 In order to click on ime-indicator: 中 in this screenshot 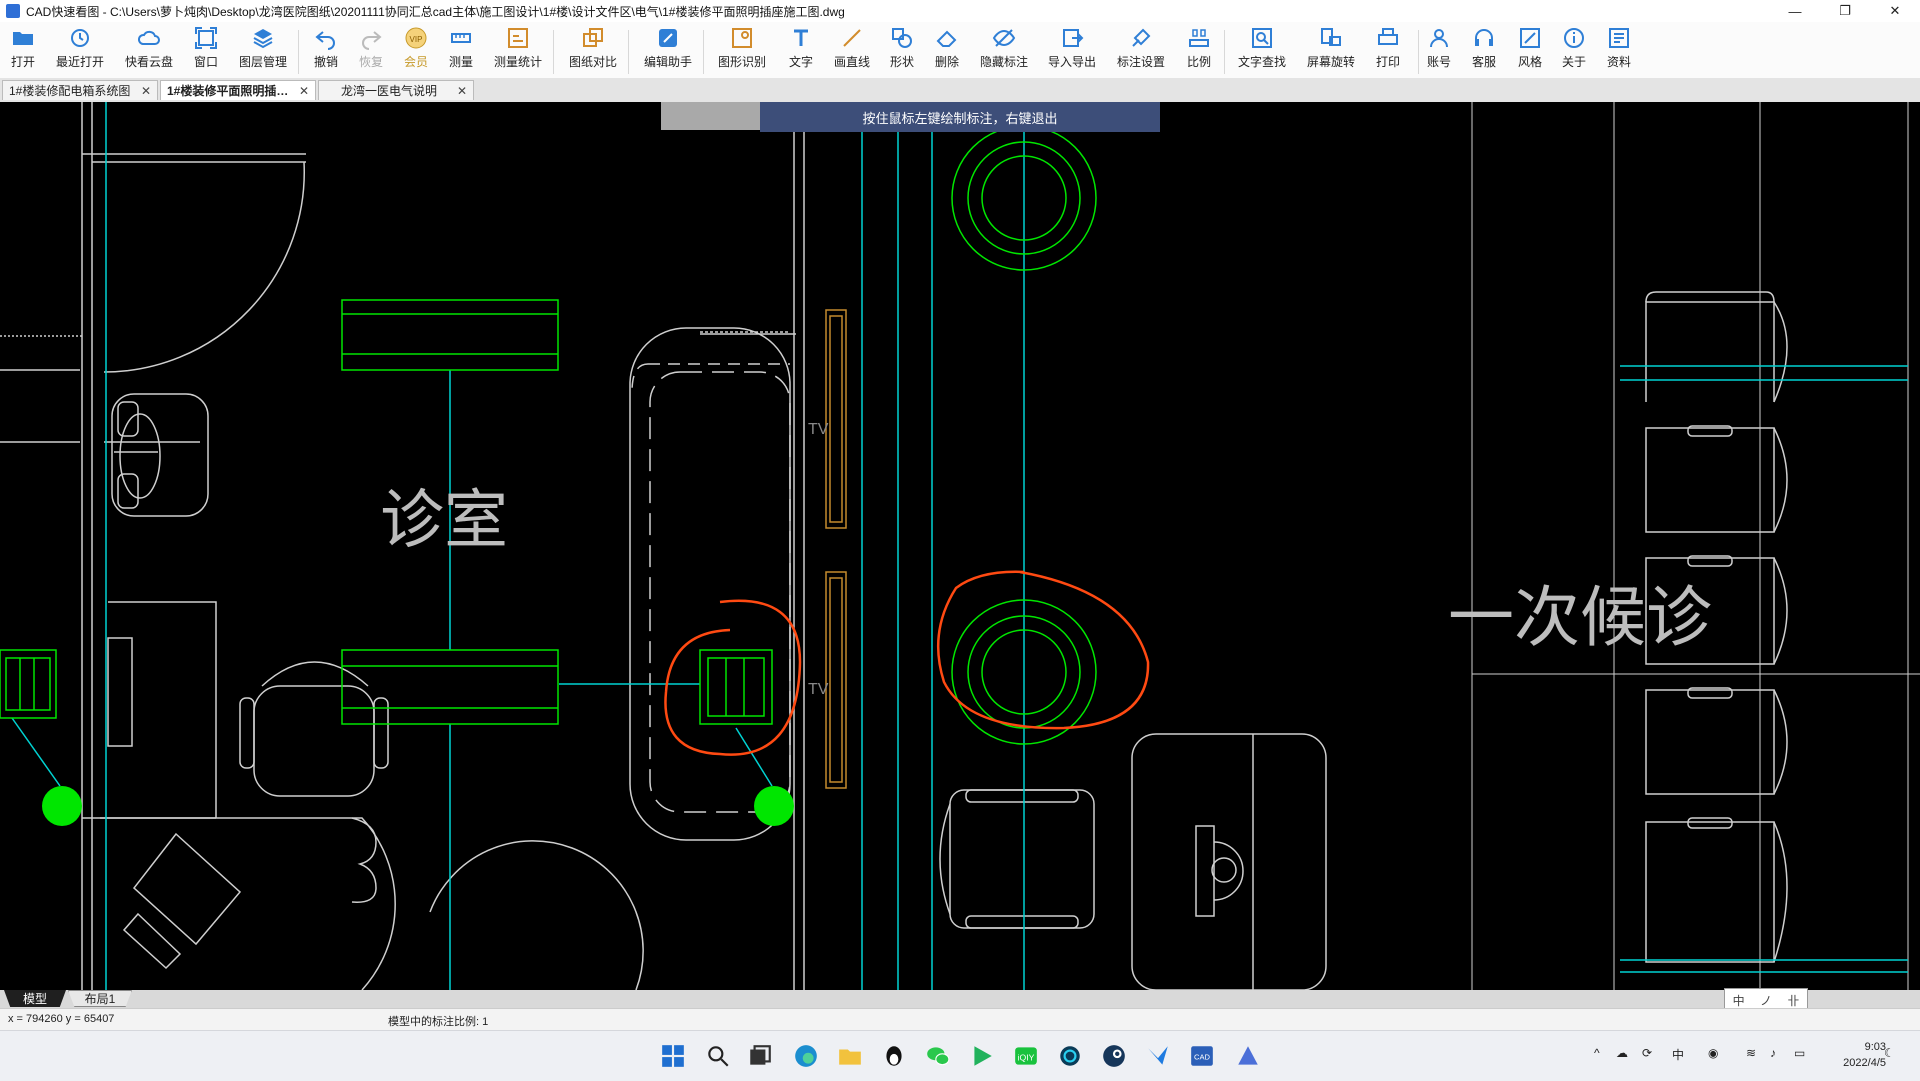, I will do `click(1678, 1054)`.